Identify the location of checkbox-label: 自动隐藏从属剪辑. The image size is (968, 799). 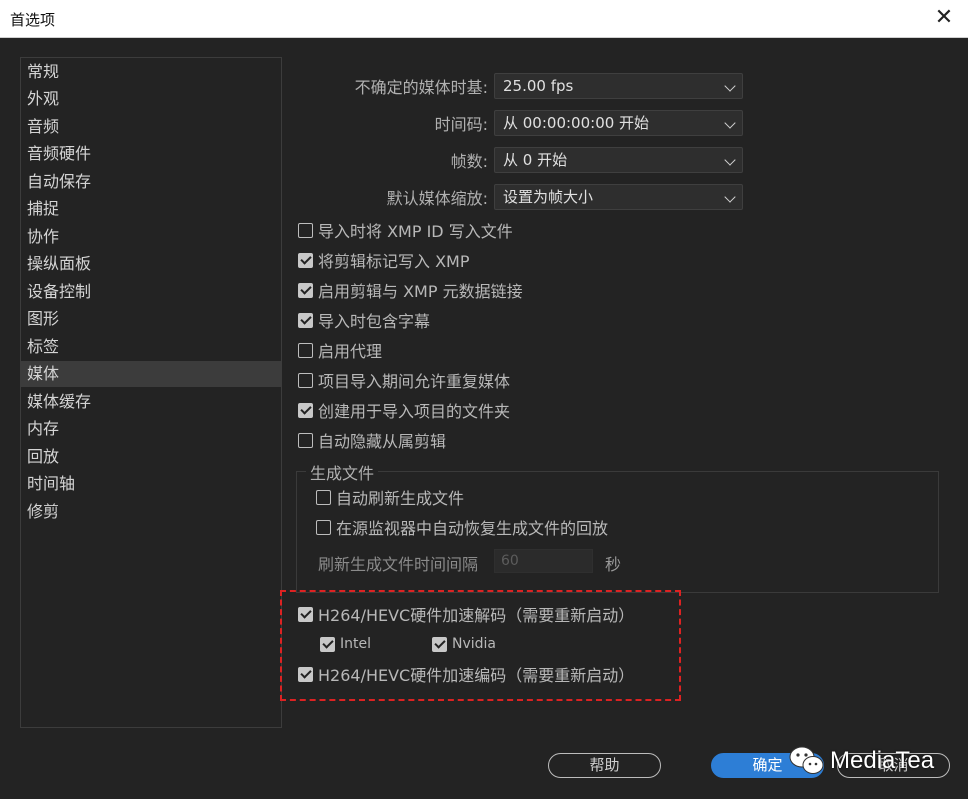
(382, 441).